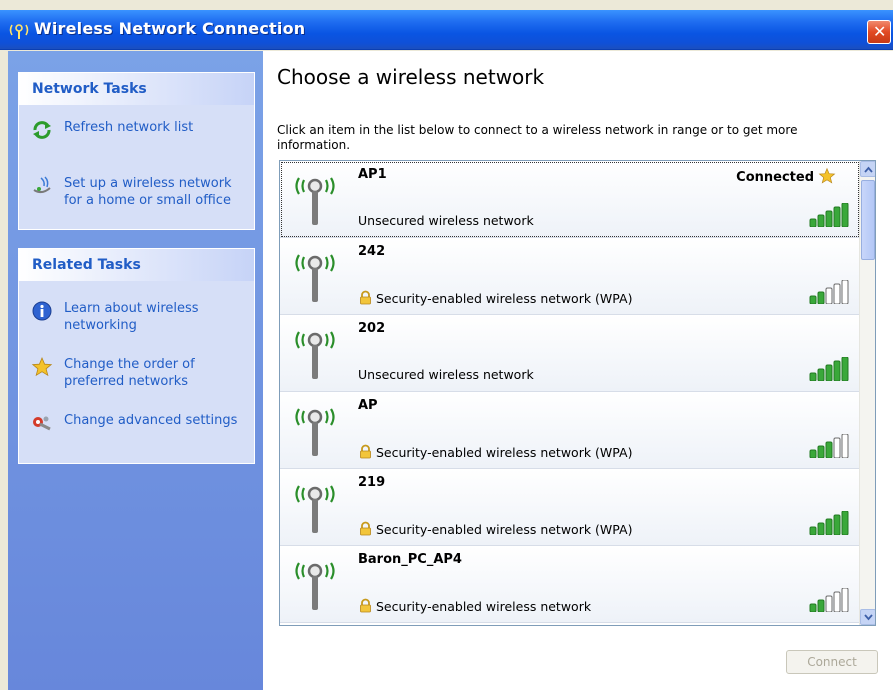  I want to click on refresh-icon, so click(42, 130).